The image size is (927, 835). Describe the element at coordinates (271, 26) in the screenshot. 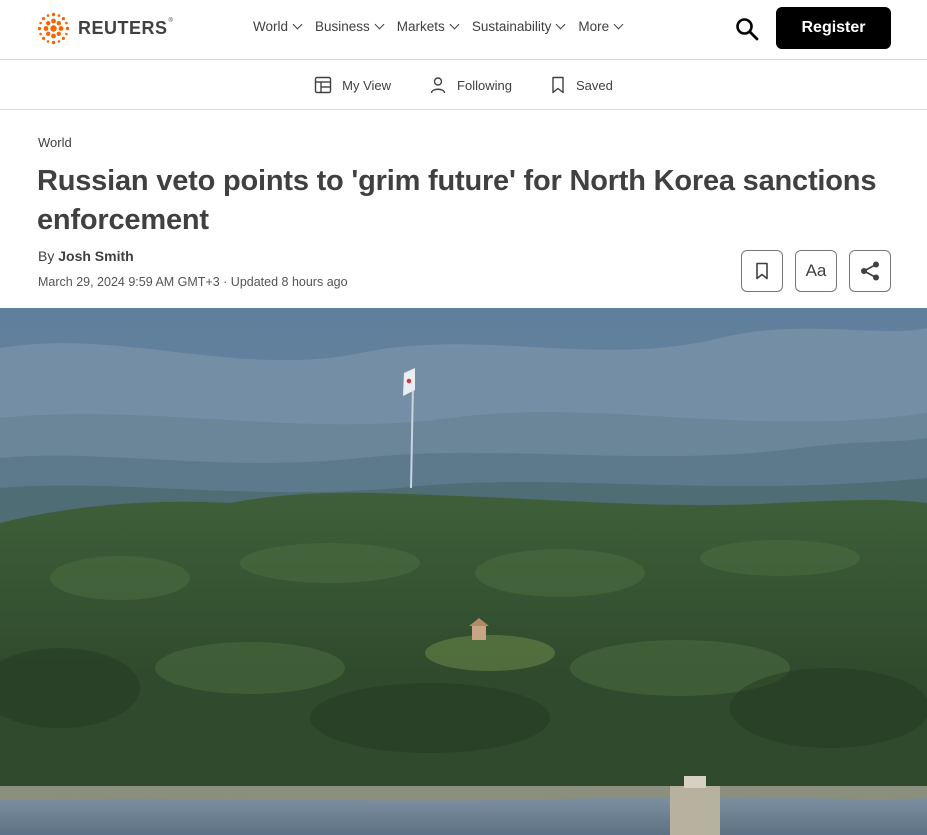

I see `nav-label: World` at that location.